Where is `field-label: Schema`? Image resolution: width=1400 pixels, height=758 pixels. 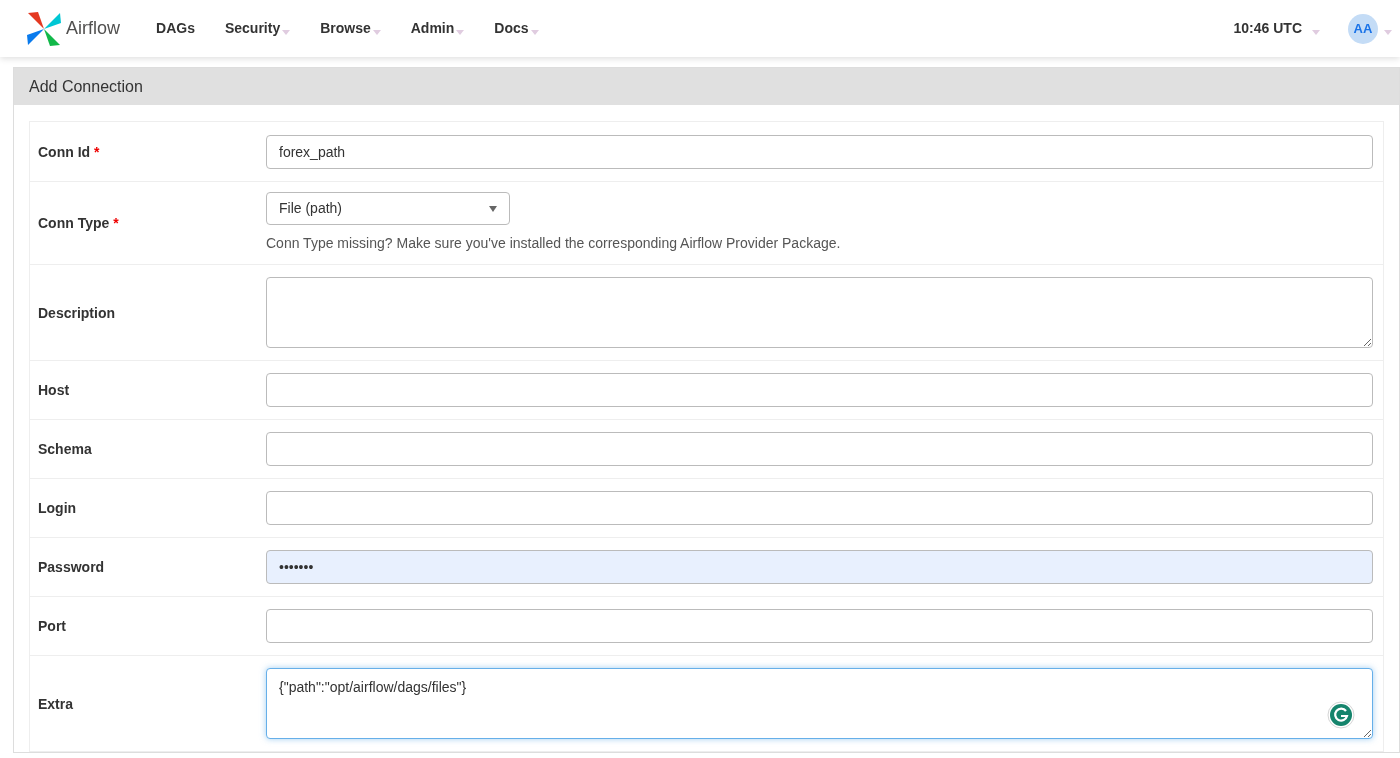 field-label: Schema is located at coordinates (65, 449).